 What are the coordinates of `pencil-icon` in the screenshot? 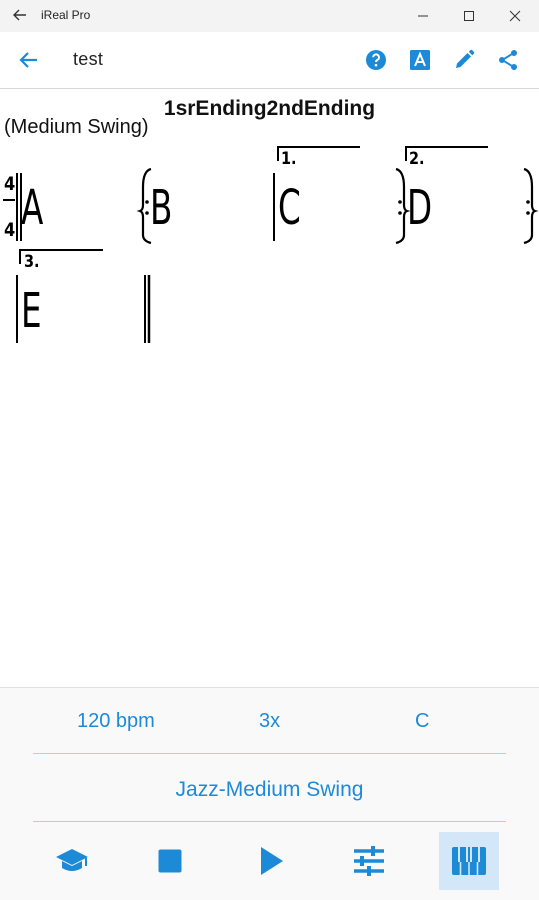 It's located at (465, 58).